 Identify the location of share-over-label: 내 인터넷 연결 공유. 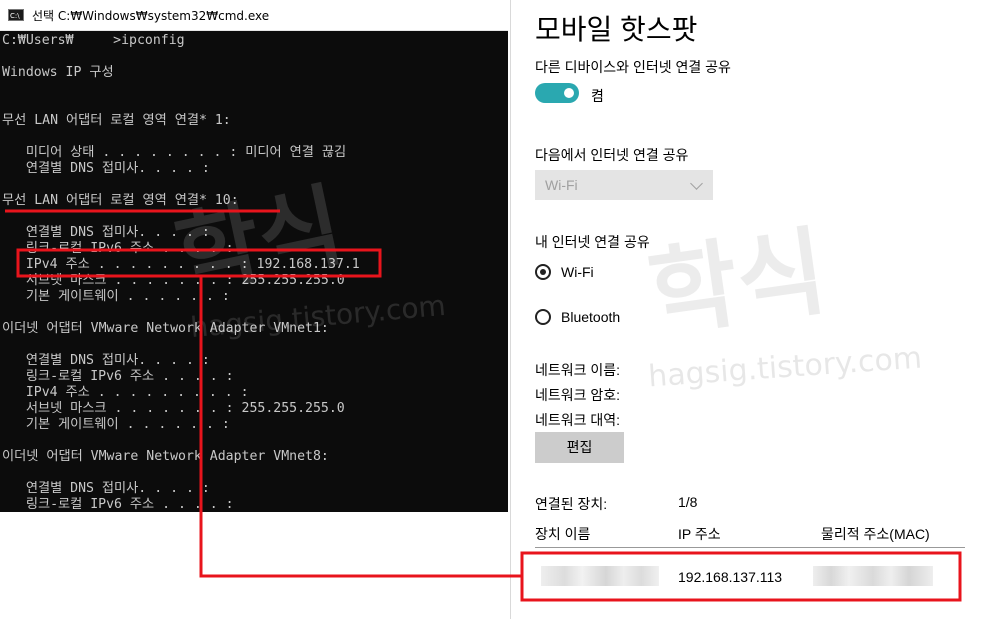
(592, 242).